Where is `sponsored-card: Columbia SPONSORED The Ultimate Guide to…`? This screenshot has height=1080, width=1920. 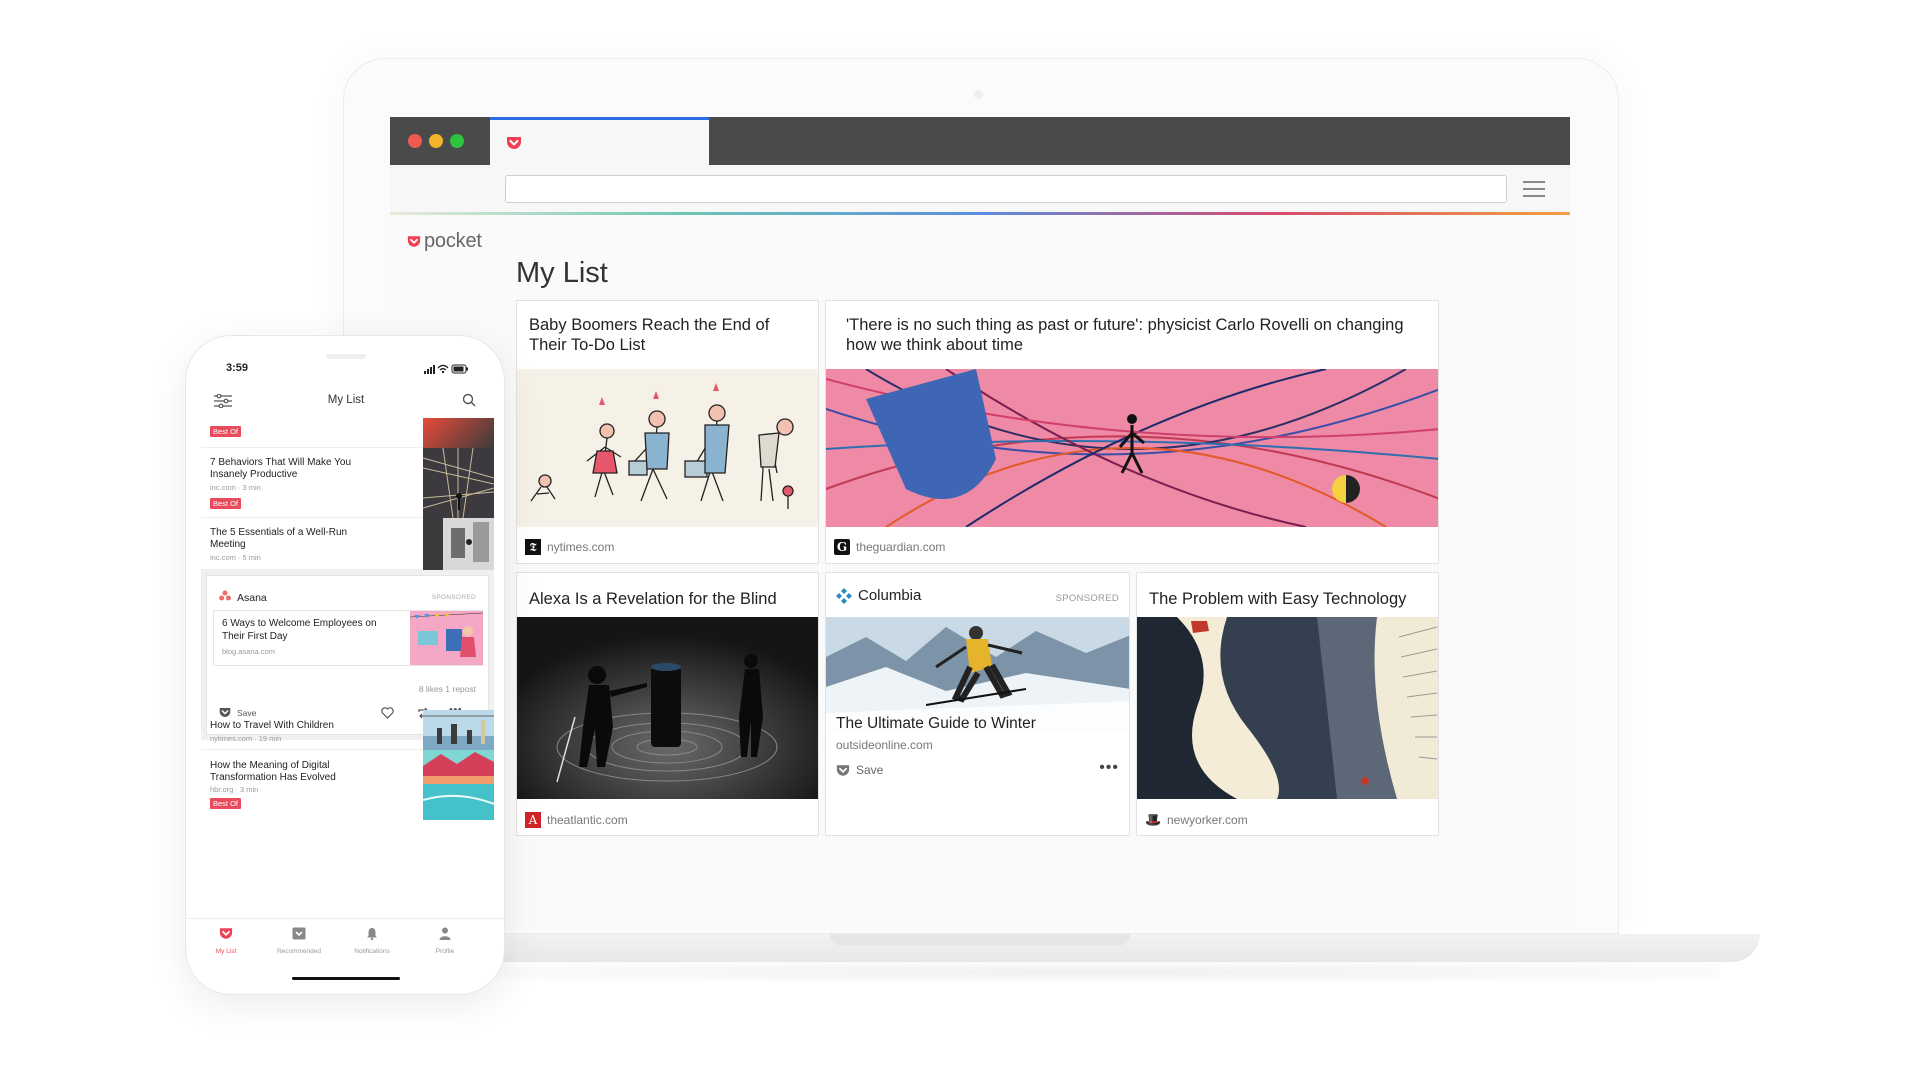
sponsored-card: Columbia SPONSORED The Ultimate Guide to… is located at coordinates (977, 704).